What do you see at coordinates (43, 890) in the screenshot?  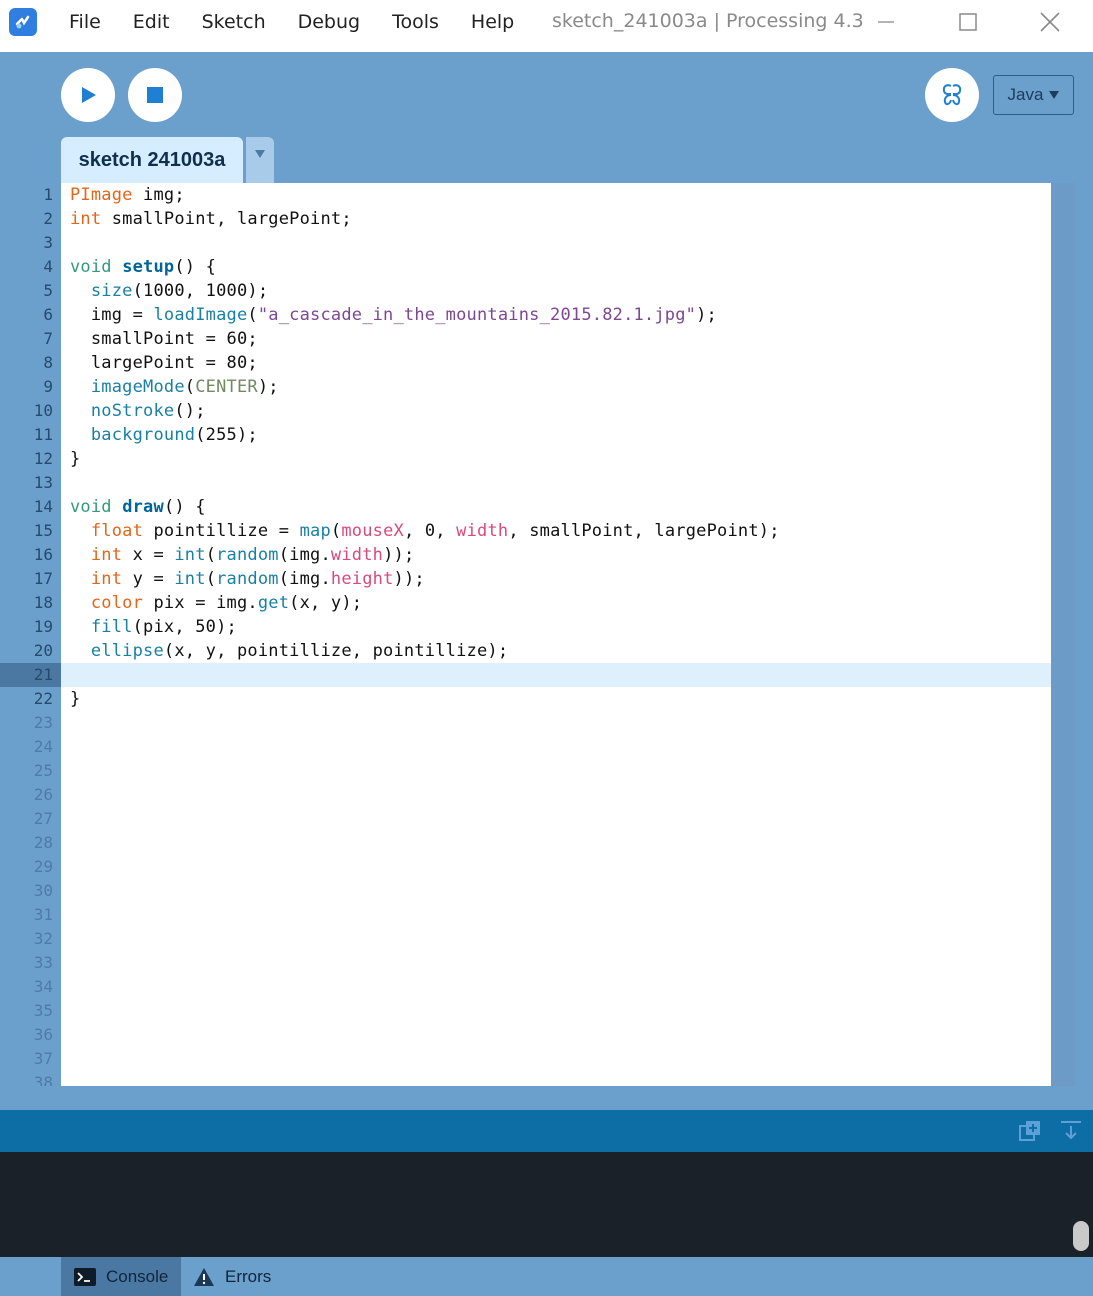 I see `line-number: 30` at bounding box center [43, 890].